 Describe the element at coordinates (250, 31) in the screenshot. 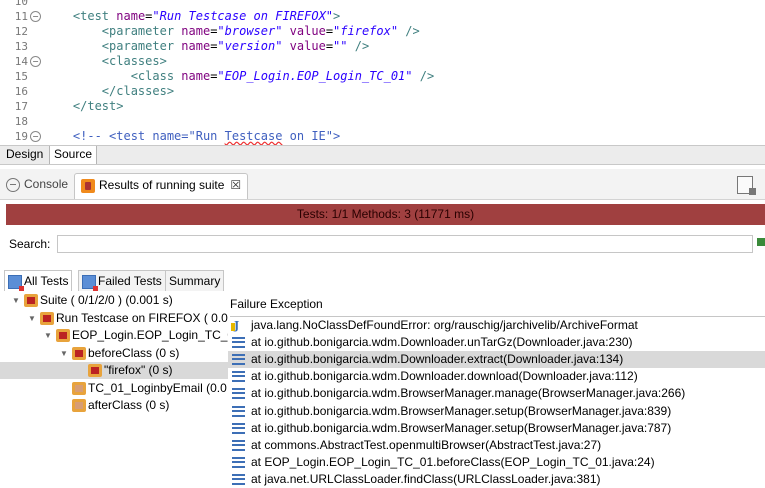

I see `code-token: "browser"` at that location.